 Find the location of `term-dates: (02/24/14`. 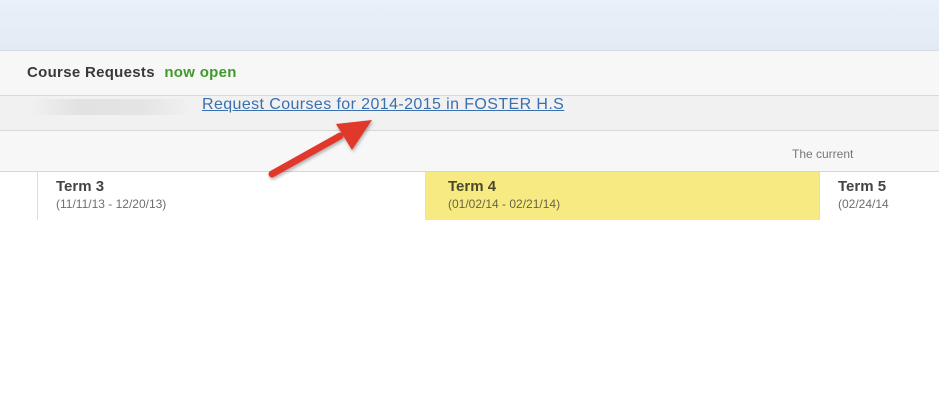

term-dates: (02/24/14 is located at coordinates (863, 204).